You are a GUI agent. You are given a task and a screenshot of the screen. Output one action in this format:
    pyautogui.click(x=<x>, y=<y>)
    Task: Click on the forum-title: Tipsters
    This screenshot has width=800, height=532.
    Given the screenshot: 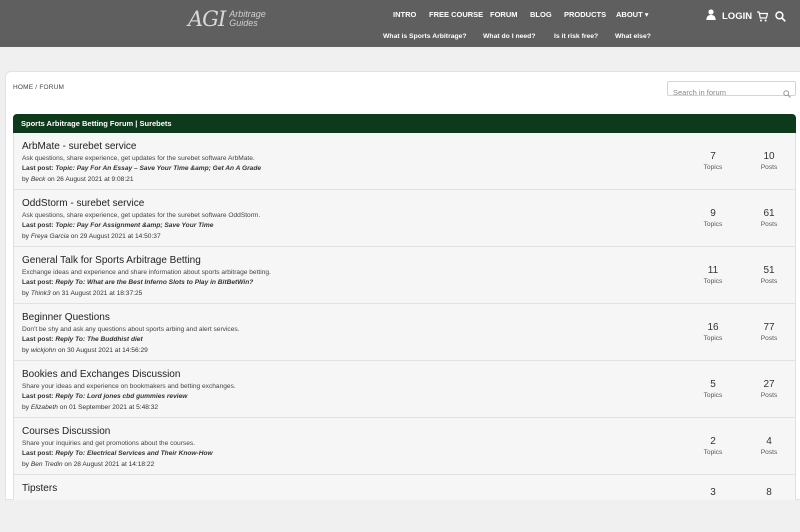 What is the action you would take?
    pyautogui.click(x=39, y=488)
    